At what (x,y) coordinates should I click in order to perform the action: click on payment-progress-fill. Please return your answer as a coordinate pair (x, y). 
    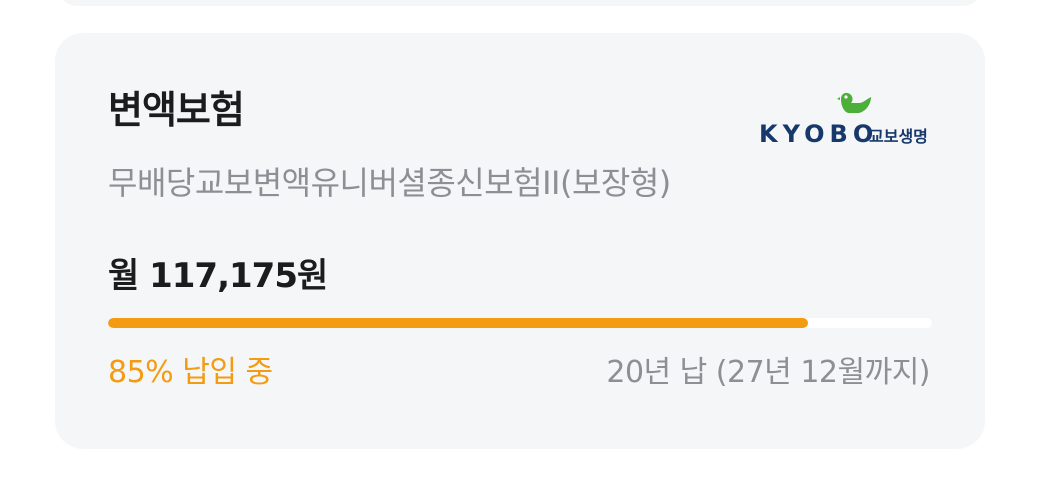
    Looking at the image, I should click on (458, 323).